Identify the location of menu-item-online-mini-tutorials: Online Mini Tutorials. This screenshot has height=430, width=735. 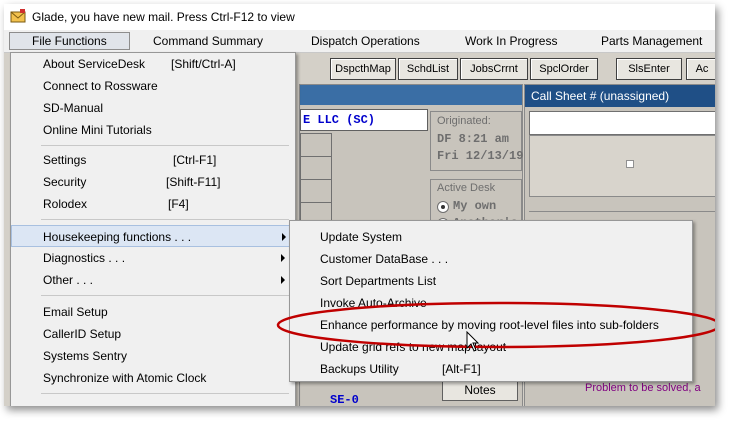
(153, 130).